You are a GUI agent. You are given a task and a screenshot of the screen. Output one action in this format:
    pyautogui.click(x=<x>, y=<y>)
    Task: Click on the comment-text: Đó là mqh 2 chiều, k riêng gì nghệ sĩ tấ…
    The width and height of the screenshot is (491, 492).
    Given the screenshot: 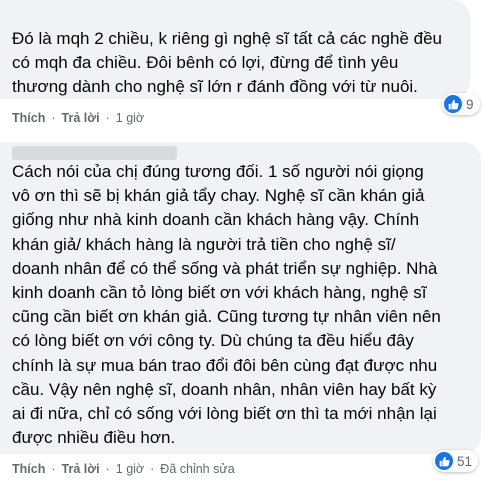 What is the action you would take?
    pyautogui.click(x=227, y=62)
    